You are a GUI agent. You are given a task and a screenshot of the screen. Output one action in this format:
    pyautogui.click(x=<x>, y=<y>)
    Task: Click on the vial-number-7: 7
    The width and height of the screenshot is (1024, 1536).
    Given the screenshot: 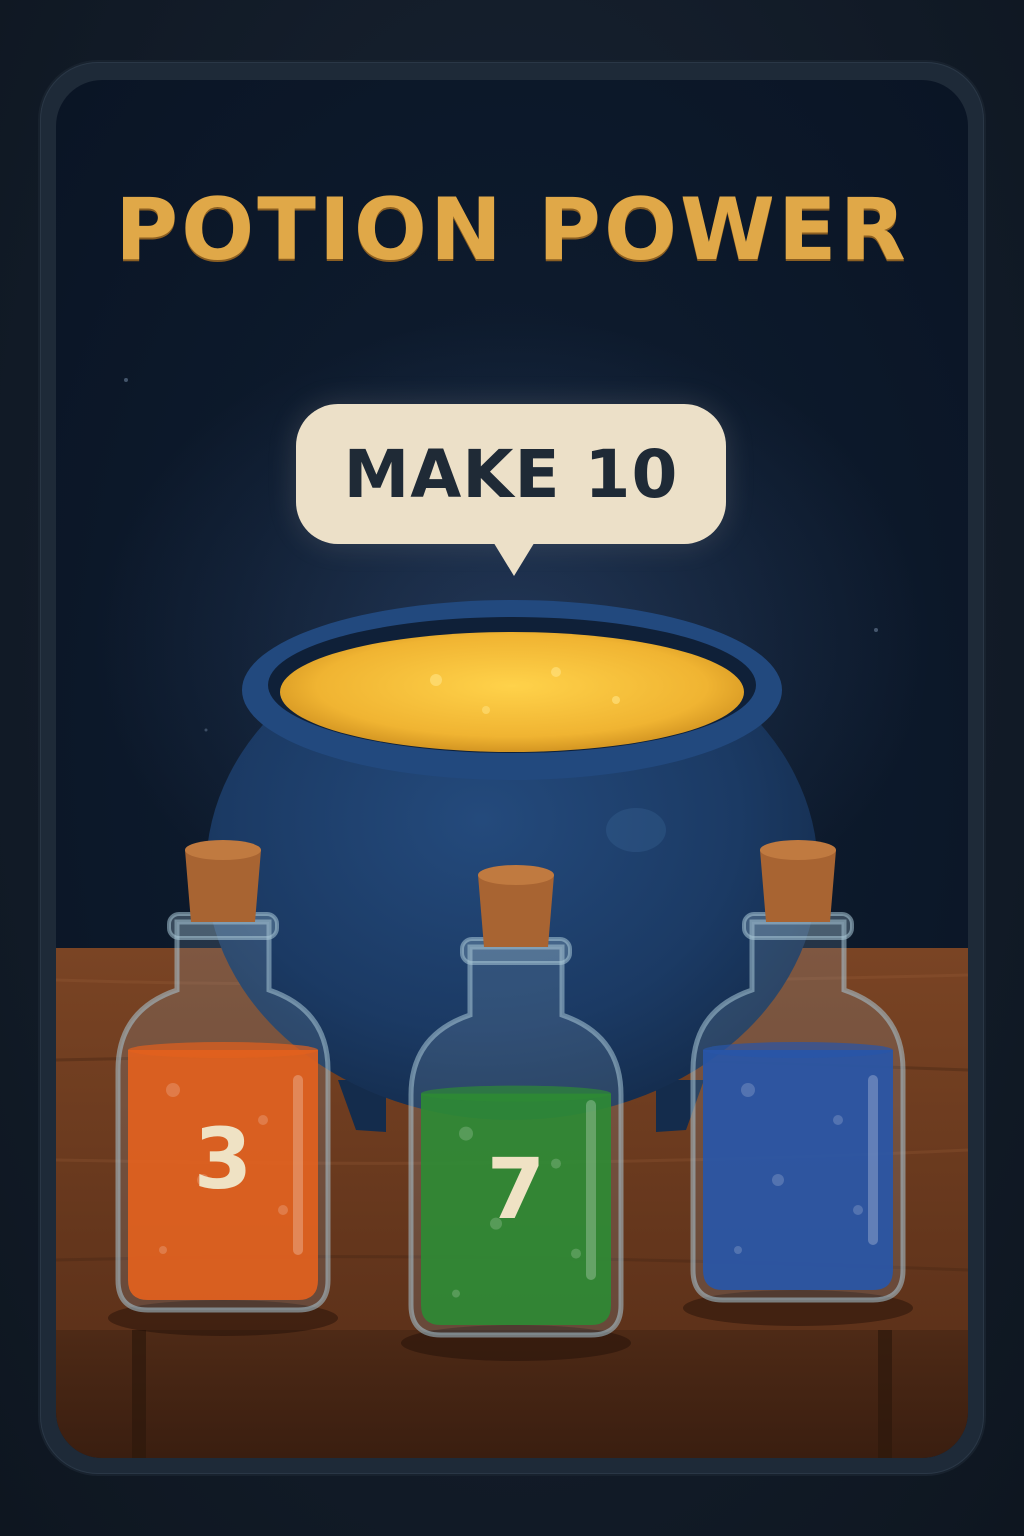 What is the action you would take?
    pyautogui.click(x=516, y=1189)
    